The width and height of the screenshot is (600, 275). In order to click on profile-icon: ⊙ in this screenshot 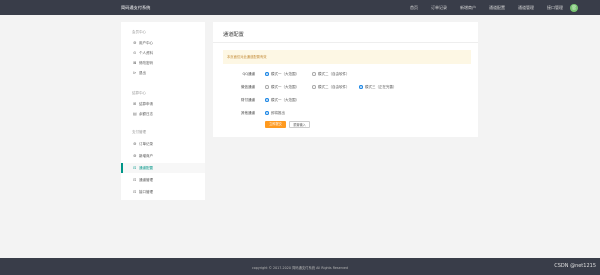, I will do `click(135, 52)`.